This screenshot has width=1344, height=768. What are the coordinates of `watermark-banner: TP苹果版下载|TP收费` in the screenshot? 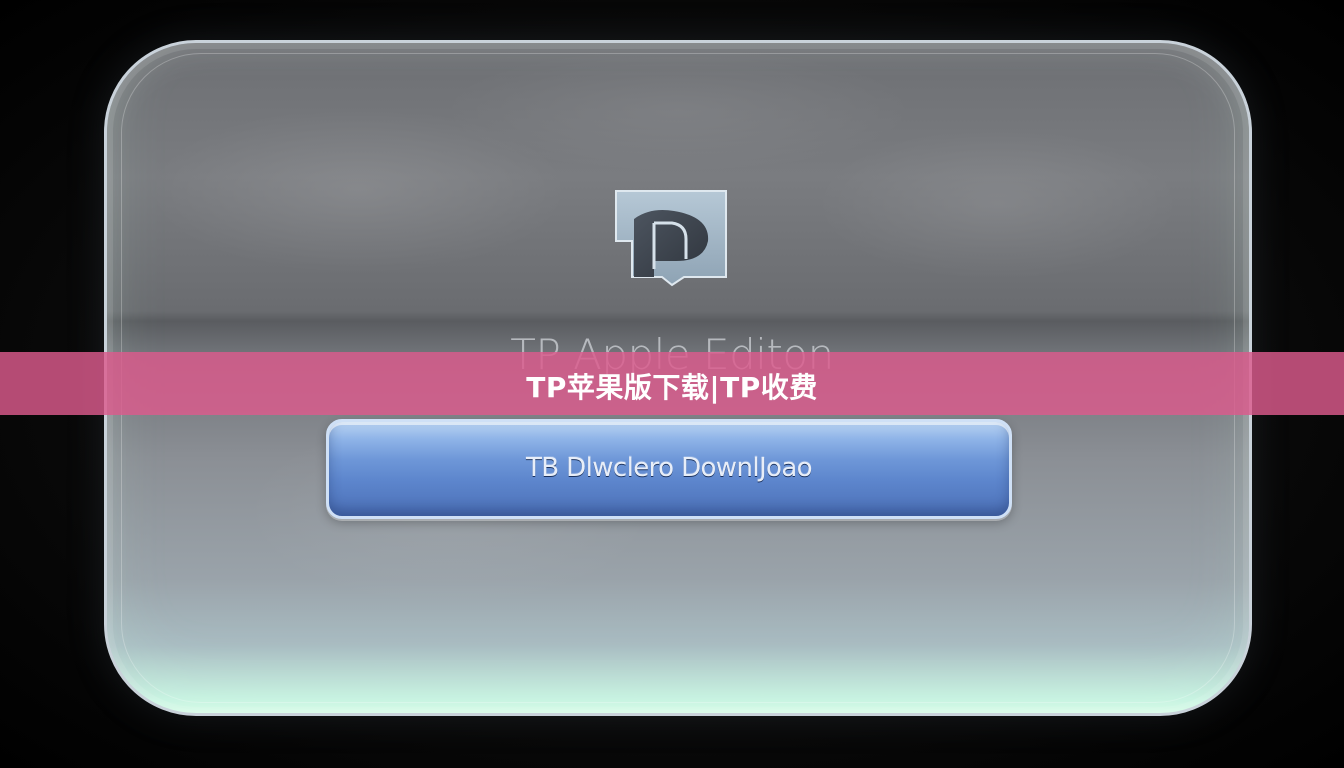 It's located at (672, 383).